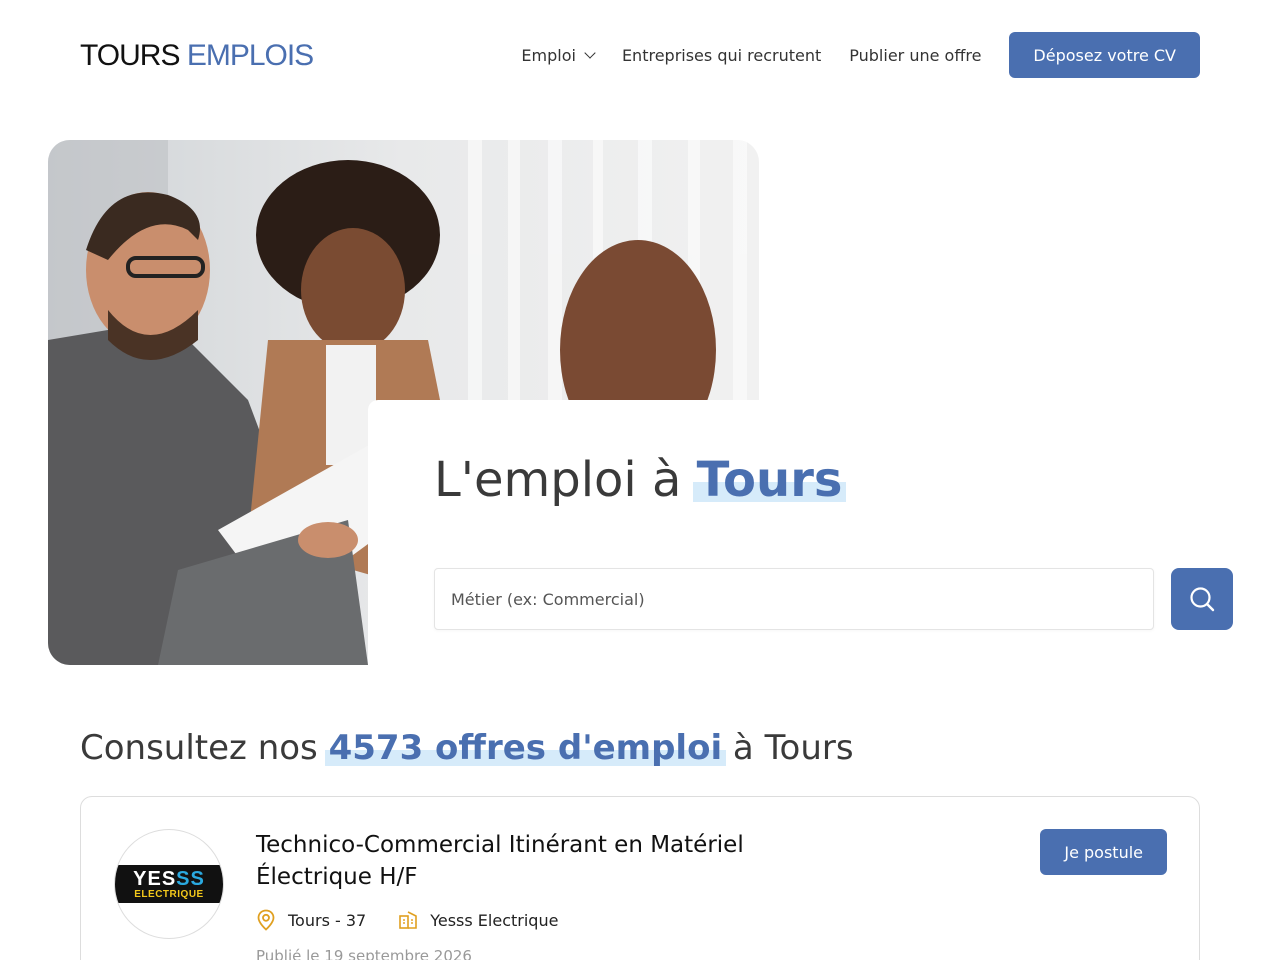 This screenshot has height=960, width=1280. What do you see at coordinates (130, 55) in the screenshot?
I see `logo-text-tours: TOURS` at bounding box center [130, 55].